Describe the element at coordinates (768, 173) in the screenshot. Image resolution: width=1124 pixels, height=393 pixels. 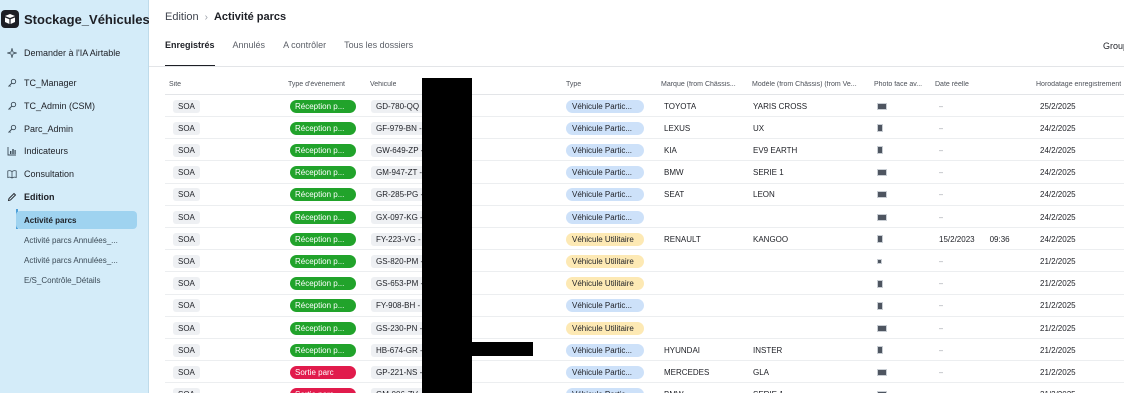
I see `model-cell: SERIE 1` at that location.